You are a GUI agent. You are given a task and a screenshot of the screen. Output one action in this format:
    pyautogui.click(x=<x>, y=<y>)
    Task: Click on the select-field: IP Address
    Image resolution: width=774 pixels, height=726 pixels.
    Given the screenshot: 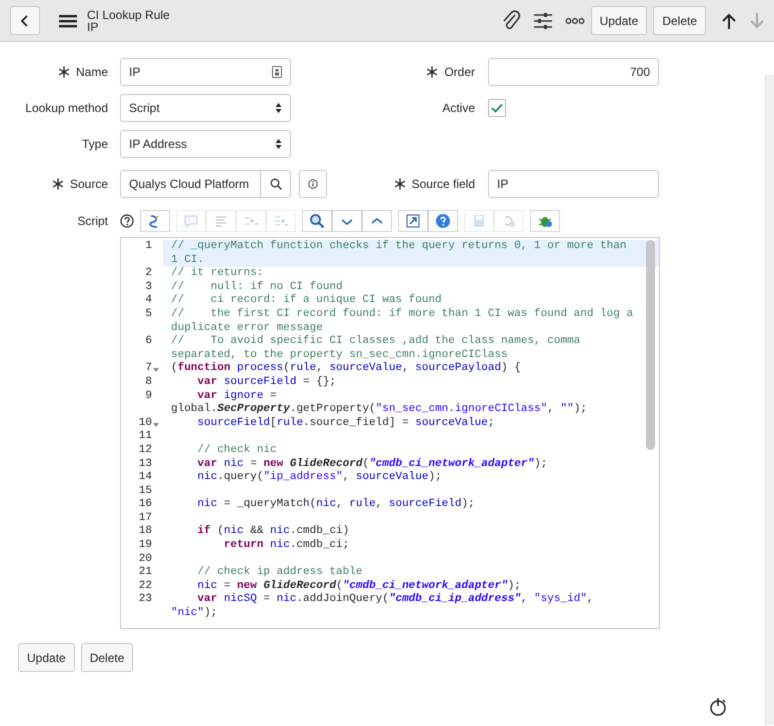 What is the action you would take?
    pyautogui.click(x=205, y=144)
    